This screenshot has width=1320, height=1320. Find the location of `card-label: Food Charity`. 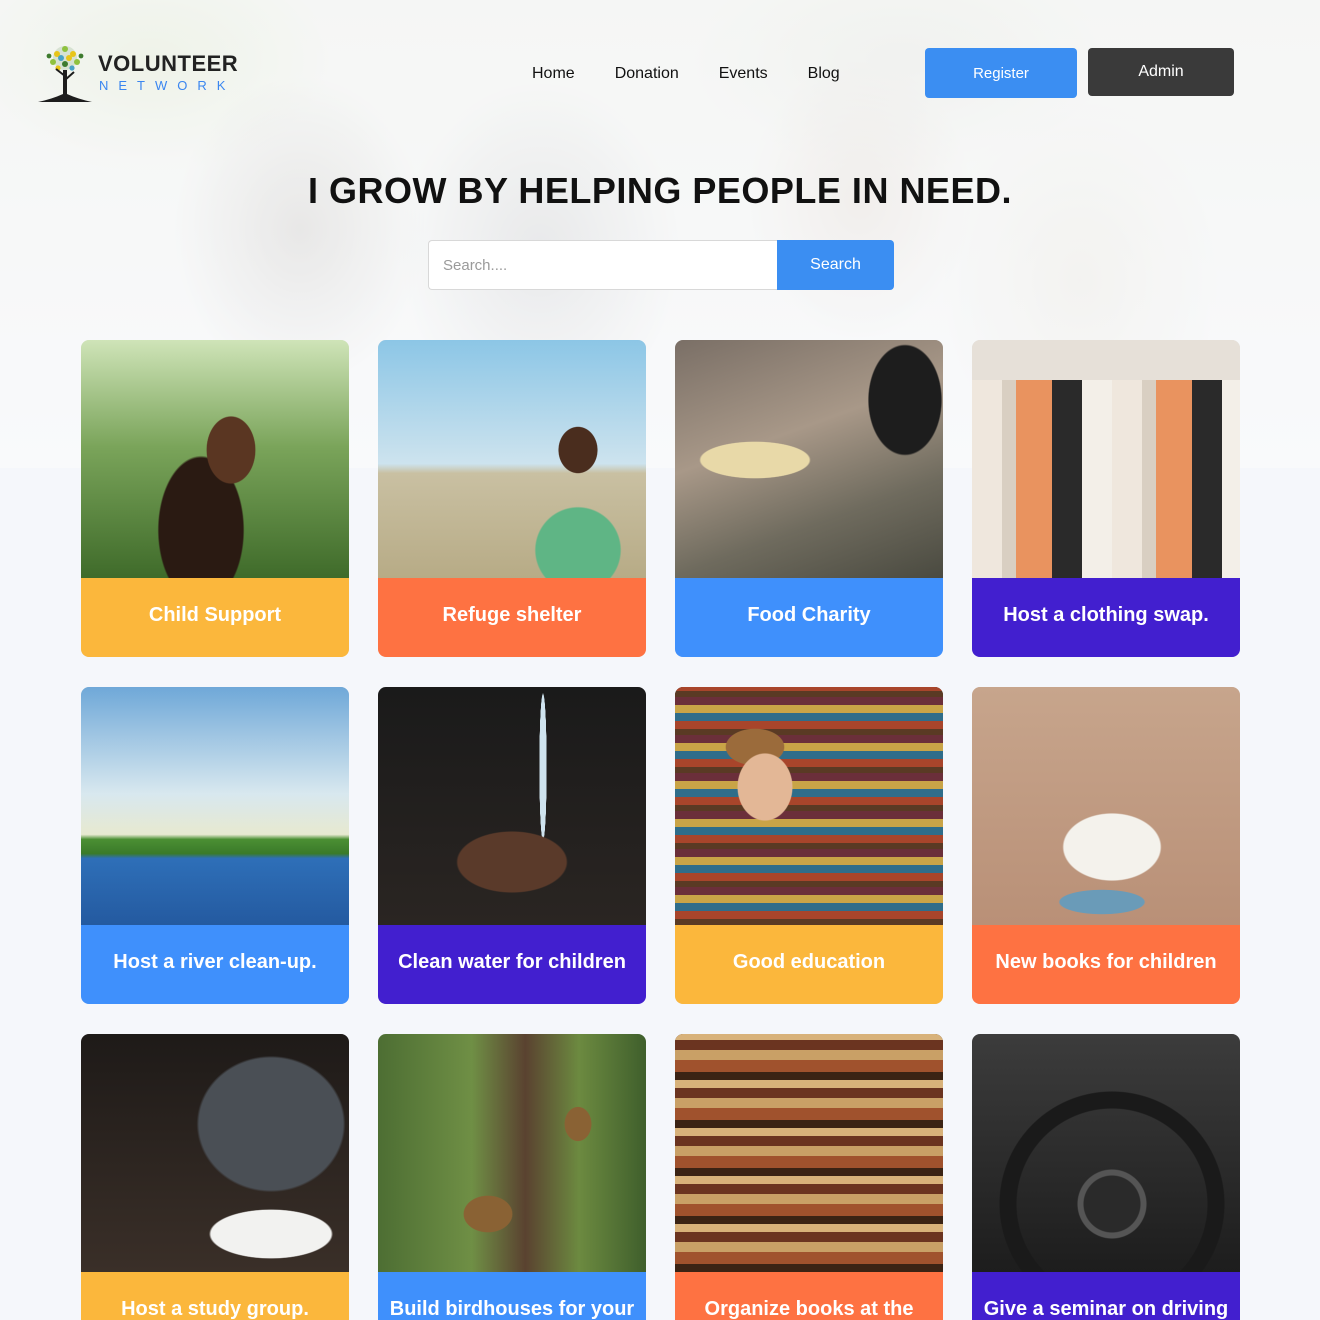

card-label: Food Charity is located at coordinates (809, 617).